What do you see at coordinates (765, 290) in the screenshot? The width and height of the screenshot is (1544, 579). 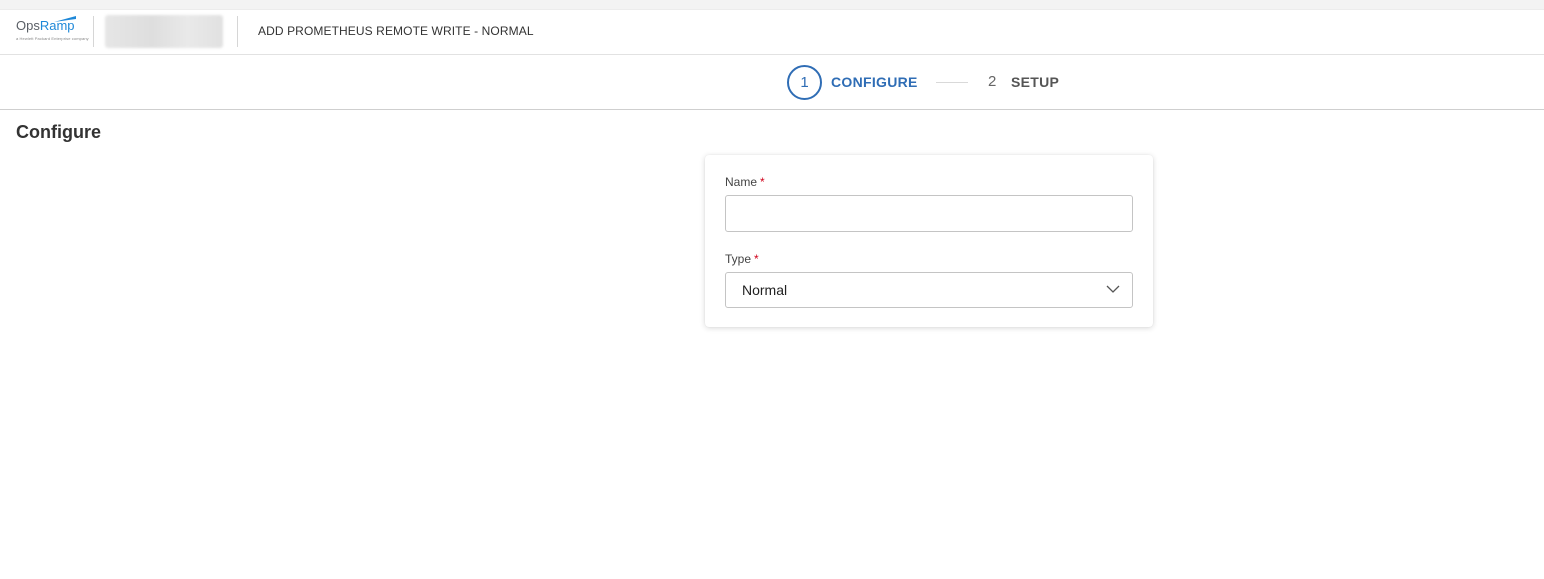 I see `type-select-value: Normal` at bounding box center [765, 290].